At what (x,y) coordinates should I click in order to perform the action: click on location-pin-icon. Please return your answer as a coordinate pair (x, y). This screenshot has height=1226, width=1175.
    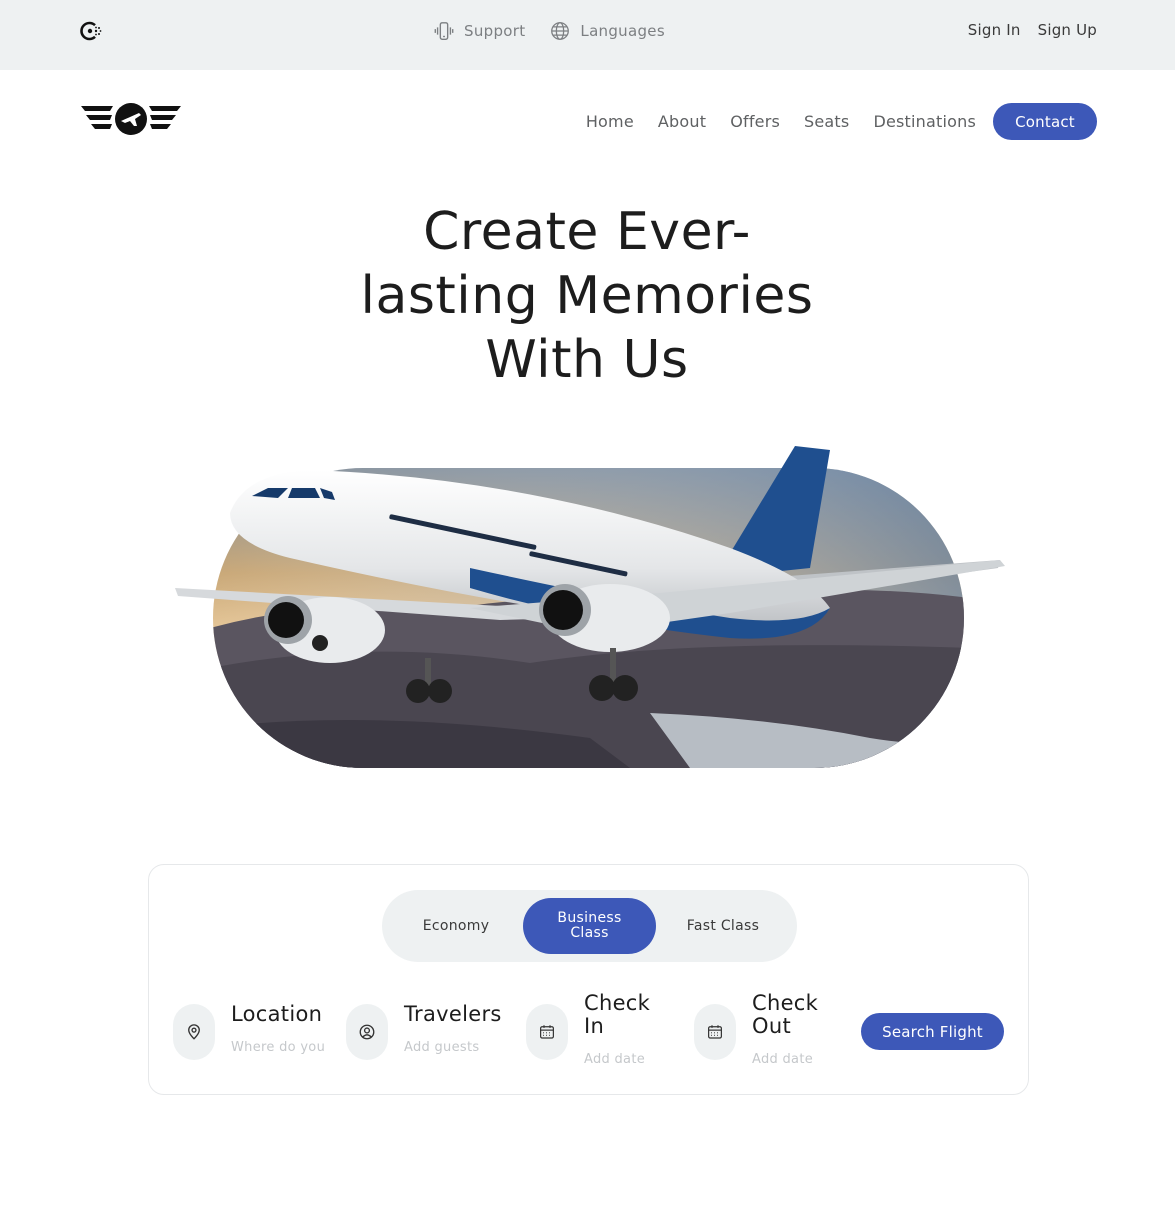
    Looking at the image, I should click on (194, 1032).